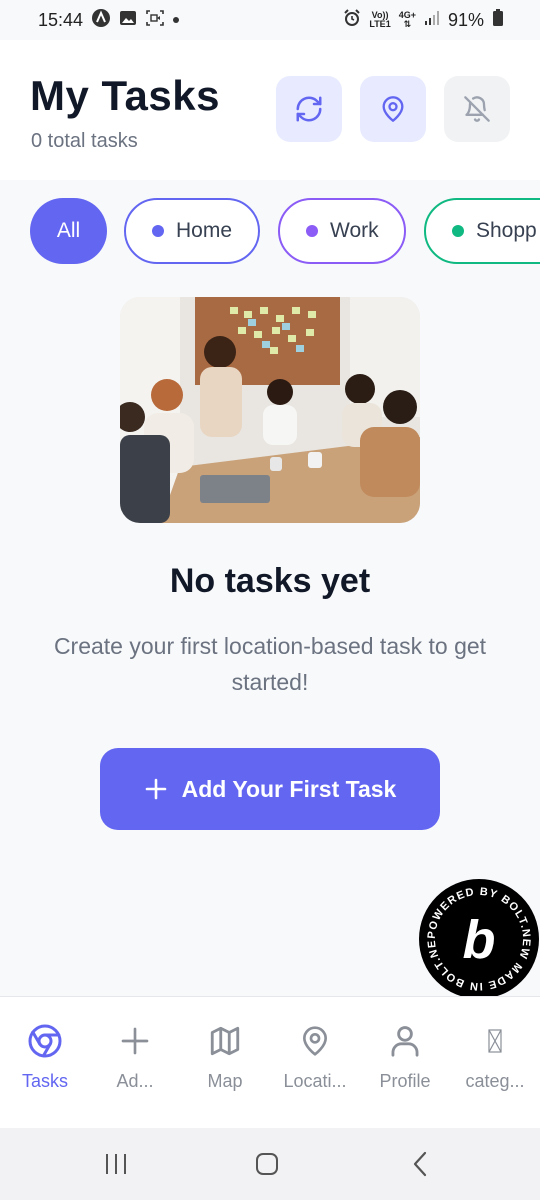  Describe the element at coordinates (101, 20) in the screenshot. I see `app-notification-icon` at that location.